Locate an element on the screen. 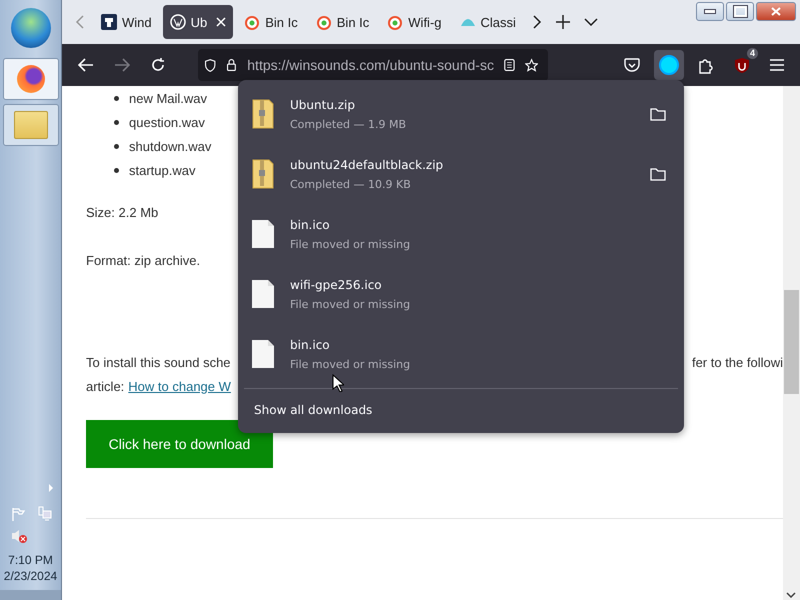 Image resolution: width=800 pixels, height=600 pixels. scrollbar-thumb is located at coordinates (791, 342).